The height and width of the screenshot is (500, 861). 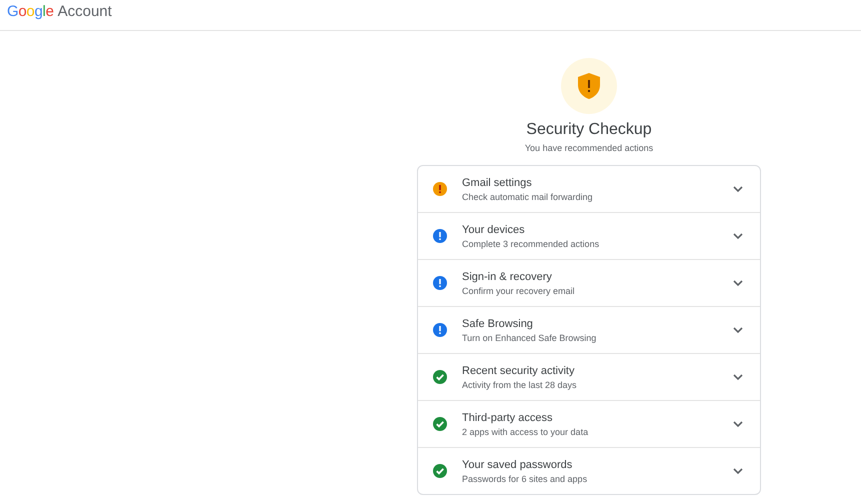 What do you see at coordinates (589, 282) in the screenshot?
I see `checkup-item: Sign-in & recovery Confirm your recovery email` at bounding box center [589, 282].